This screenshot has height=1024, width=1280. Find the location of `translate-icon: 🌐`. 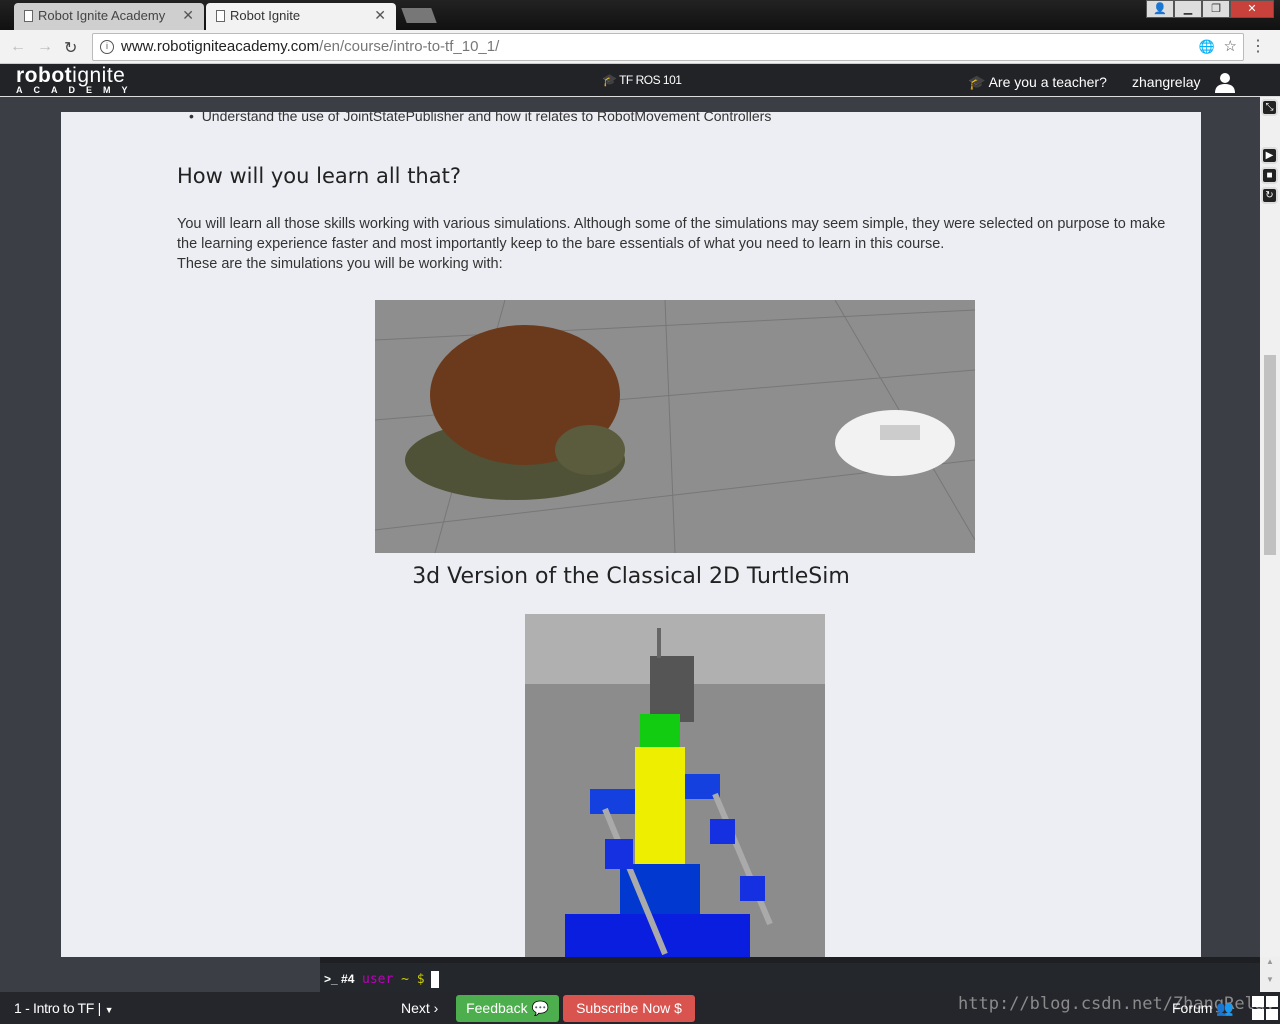

translate-icon: 🌐 is located at coordinates (1207, 47).